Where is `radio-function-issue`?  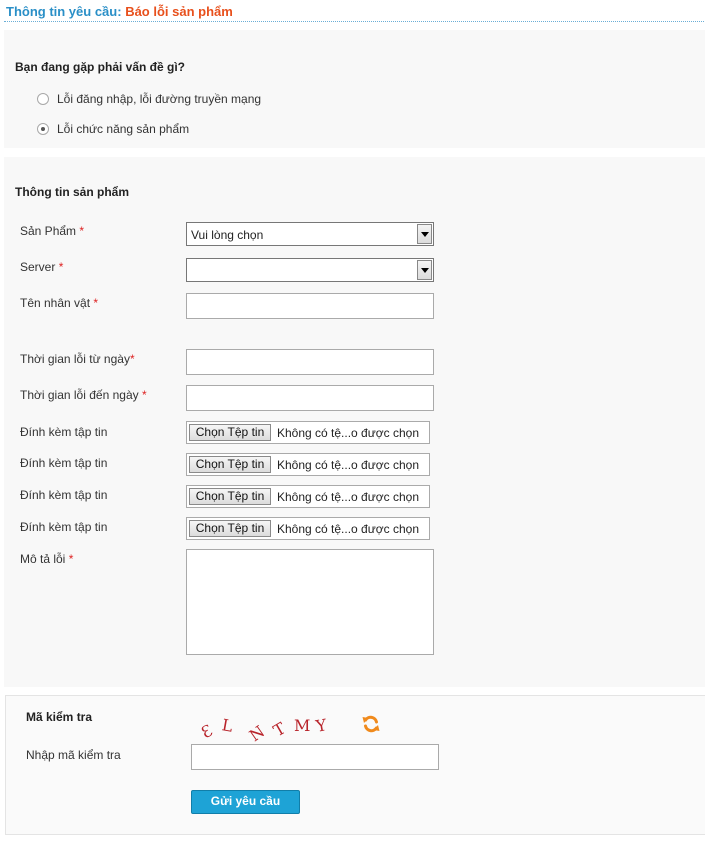
radio-function-issue is located at coordinates (43, 129).